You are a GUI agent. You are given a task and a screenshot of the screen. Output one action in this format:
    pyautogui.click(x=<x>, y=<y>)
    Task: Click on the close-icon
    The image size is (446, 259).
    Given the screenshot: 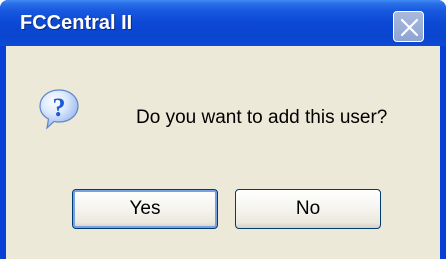 What is the action you would take?
    pyautogui.click(x=409, y=27)
    